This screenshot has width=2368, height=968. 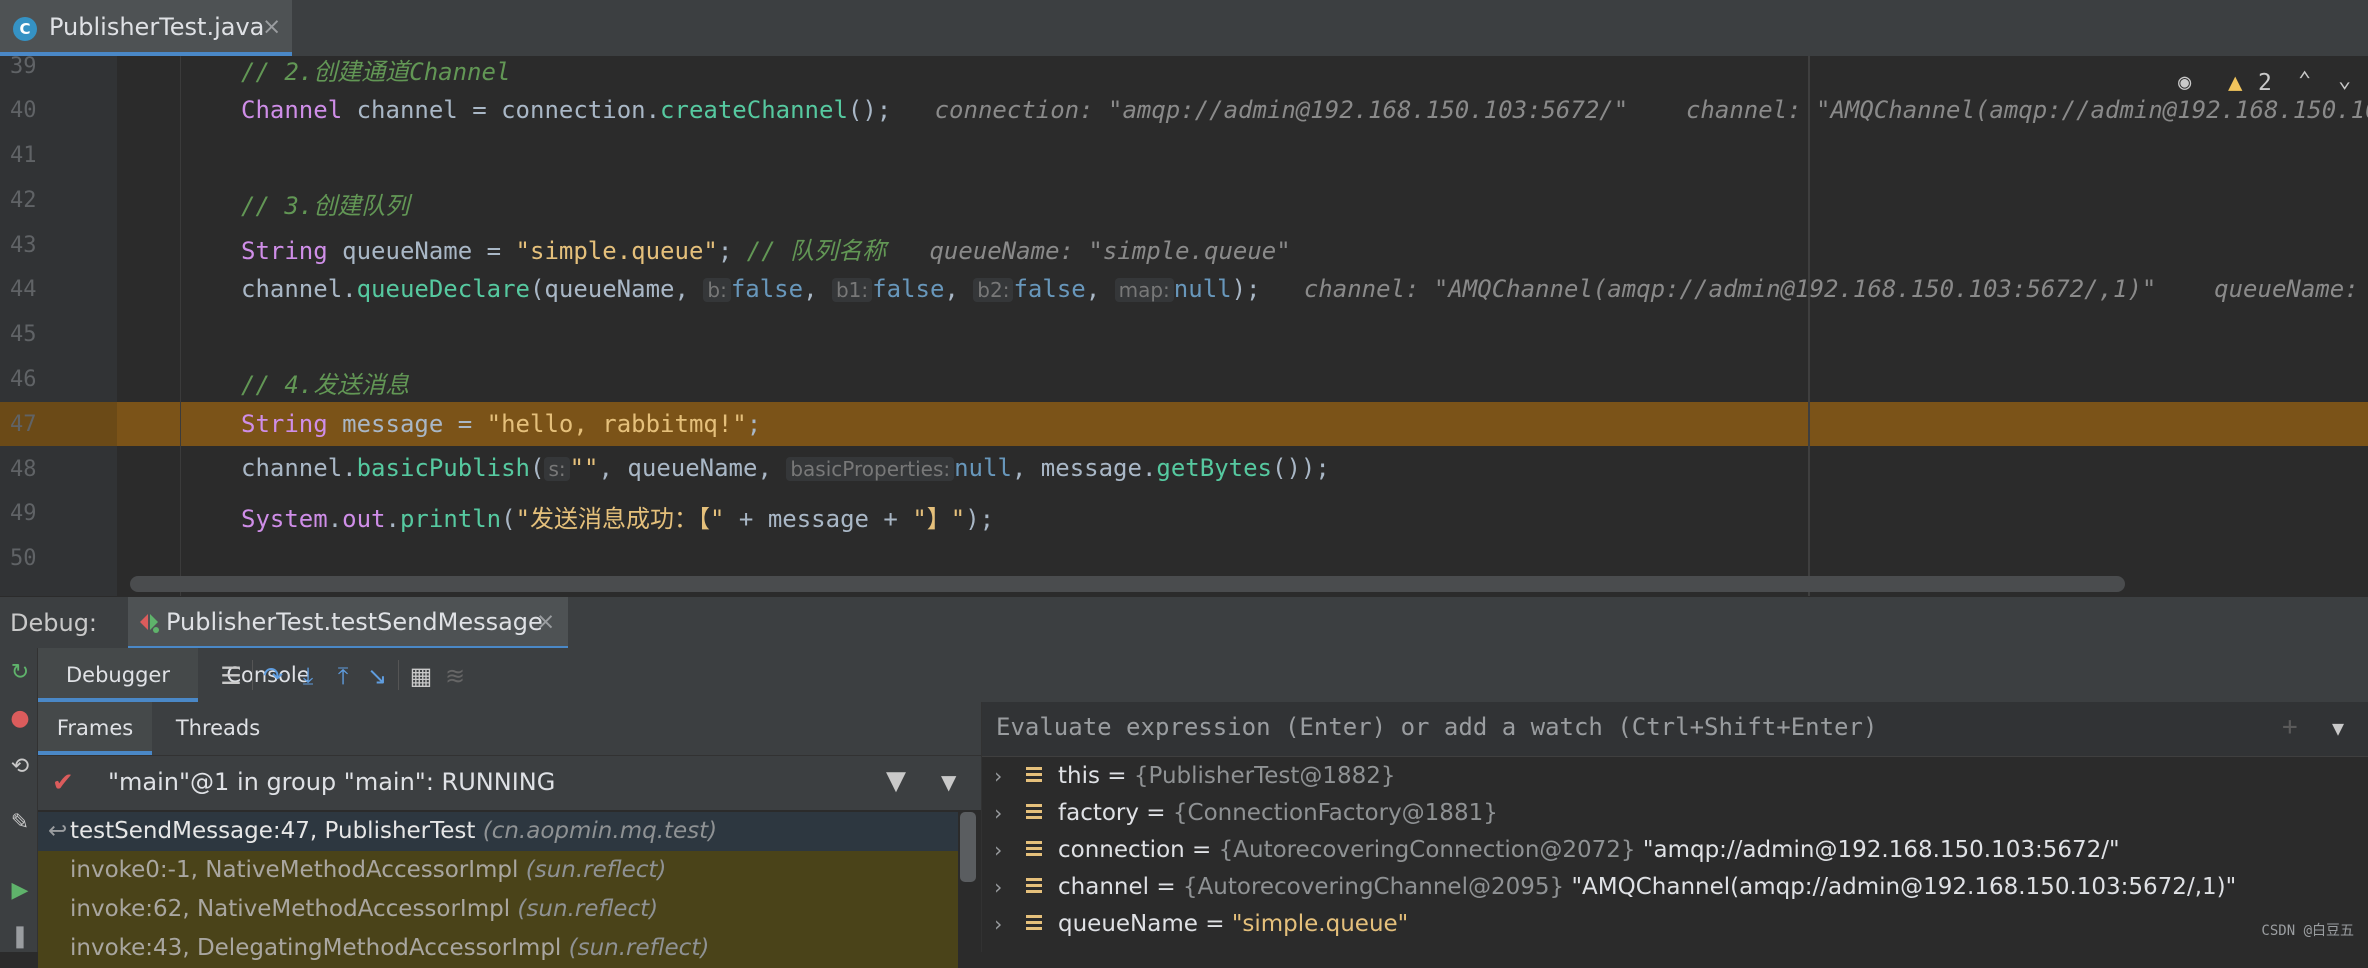 I want to click on filter-icon: ▼, so click(x=896, y=781).